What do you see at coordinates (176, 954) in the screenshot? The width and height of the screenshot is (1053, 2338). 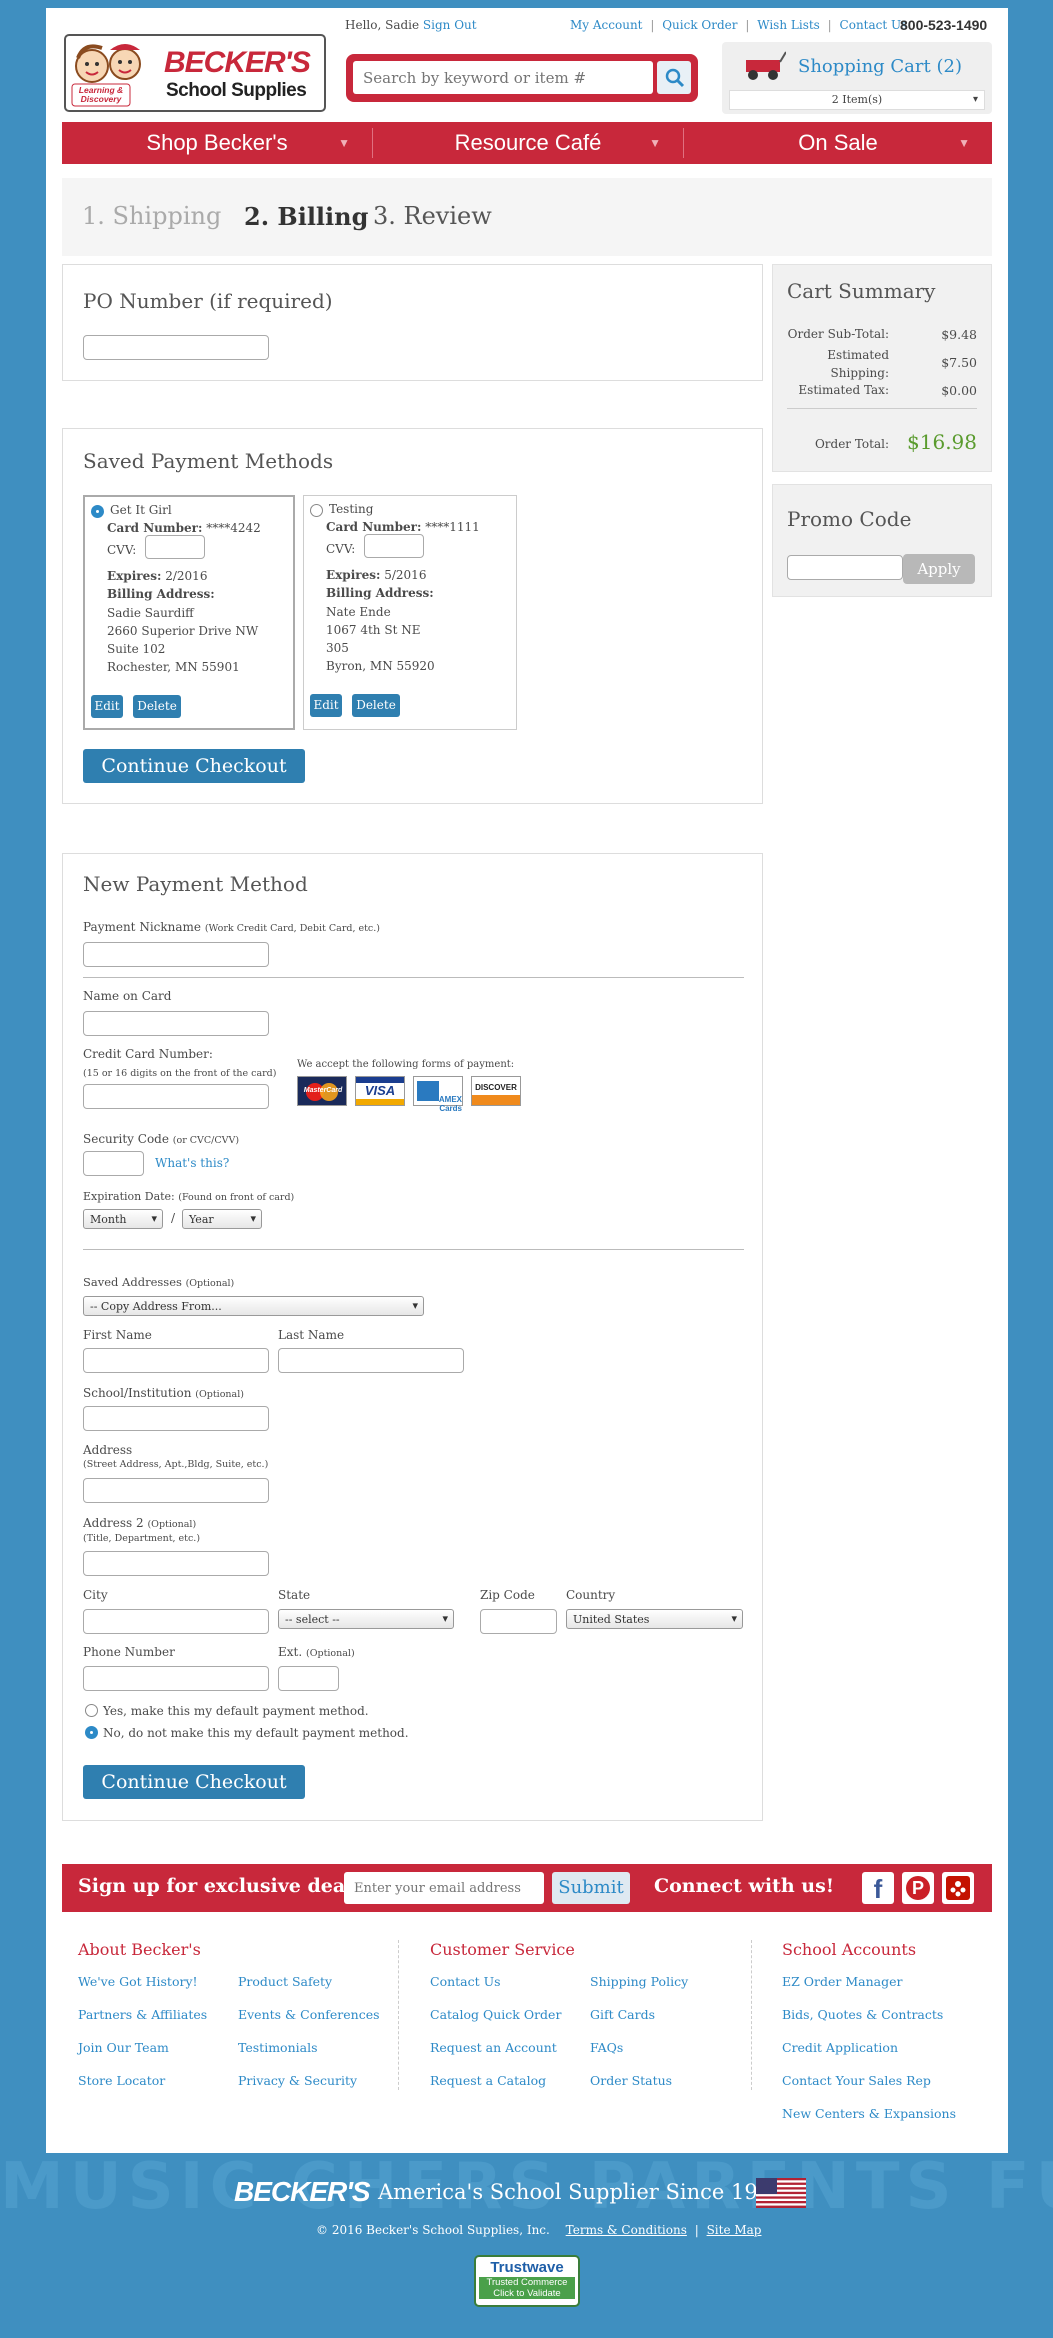 I see `nickname-input` at bounding box center [176, 954].